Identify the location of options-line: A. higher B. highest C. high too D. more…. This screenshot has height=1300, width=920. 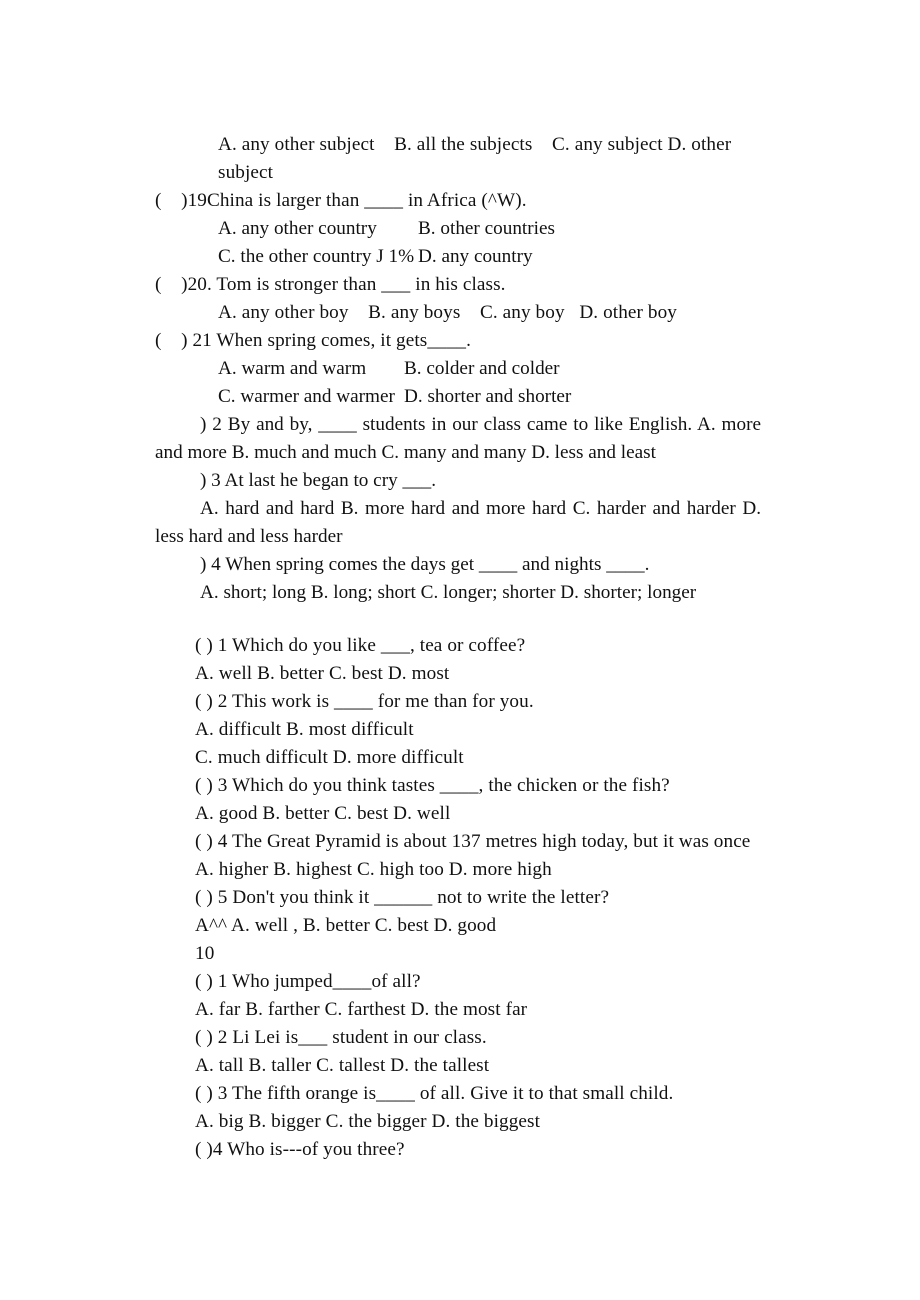
(373, 869).